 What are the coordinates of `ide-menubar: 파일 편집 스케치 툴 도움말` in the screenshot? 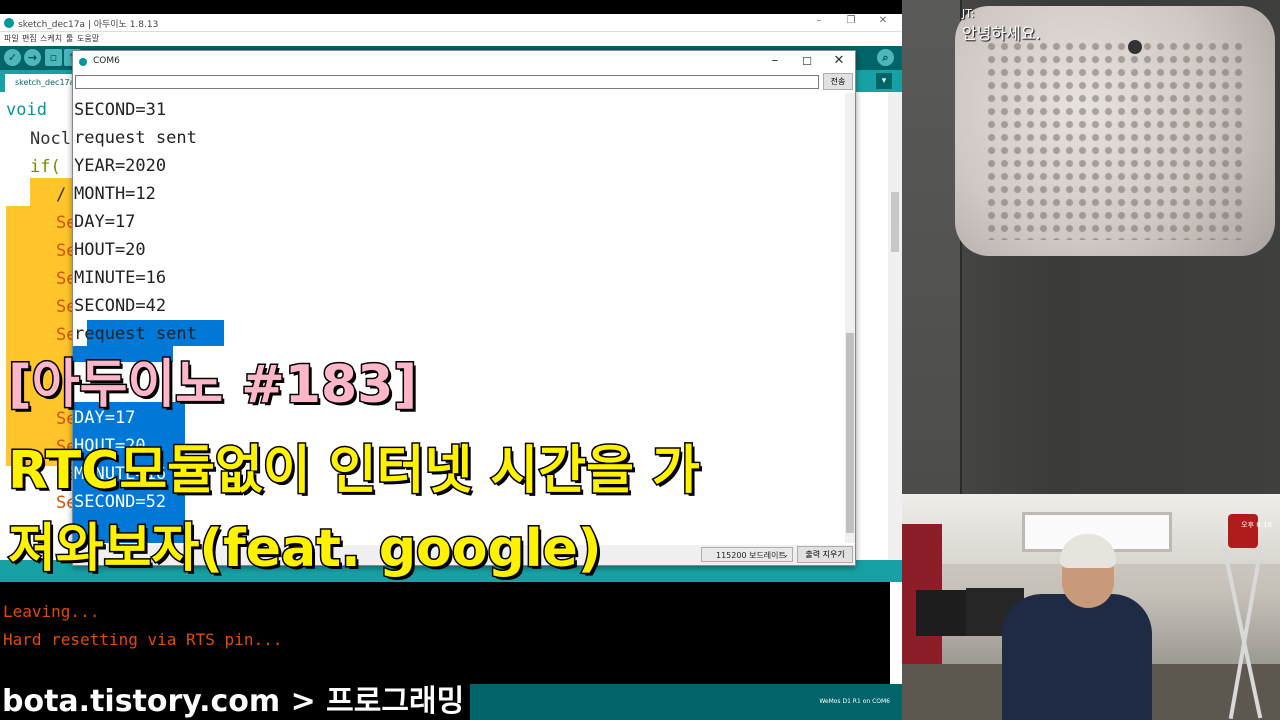 It's located at (451, 39).